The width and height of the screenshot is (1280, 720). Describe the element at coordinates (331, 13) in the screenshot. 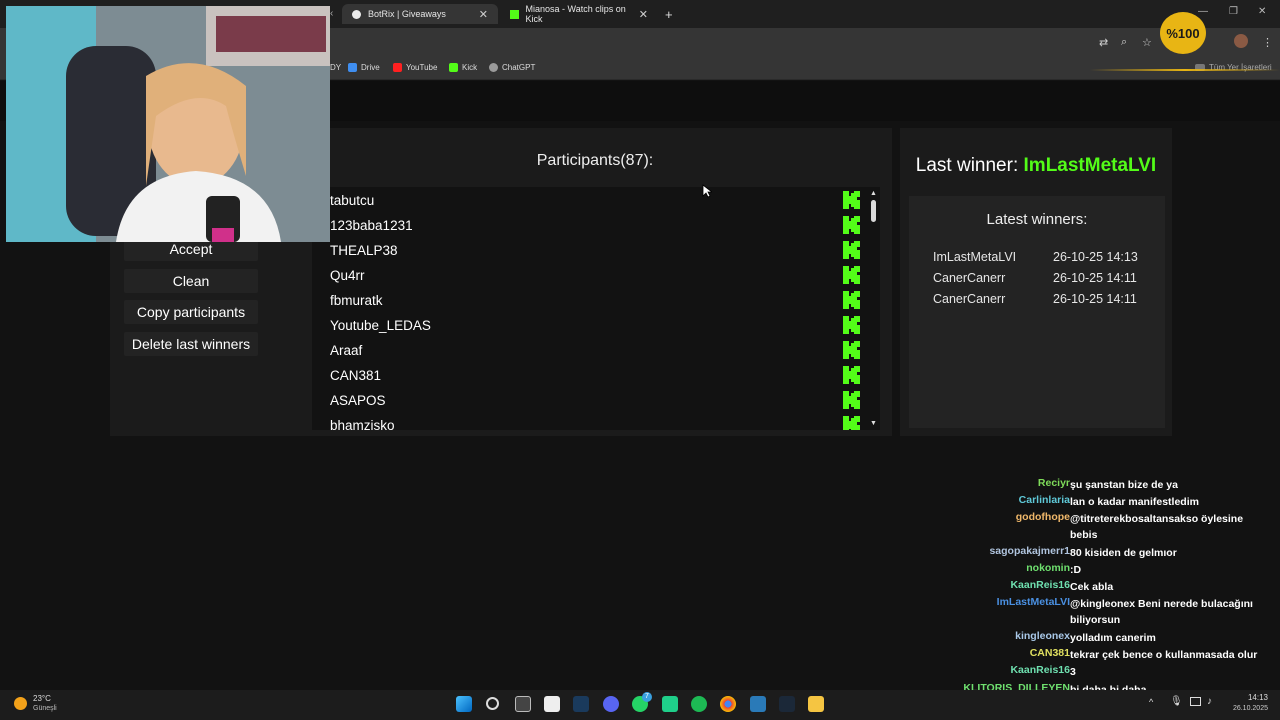

I see `tab-scroll-left-icon: ‹` at that location.